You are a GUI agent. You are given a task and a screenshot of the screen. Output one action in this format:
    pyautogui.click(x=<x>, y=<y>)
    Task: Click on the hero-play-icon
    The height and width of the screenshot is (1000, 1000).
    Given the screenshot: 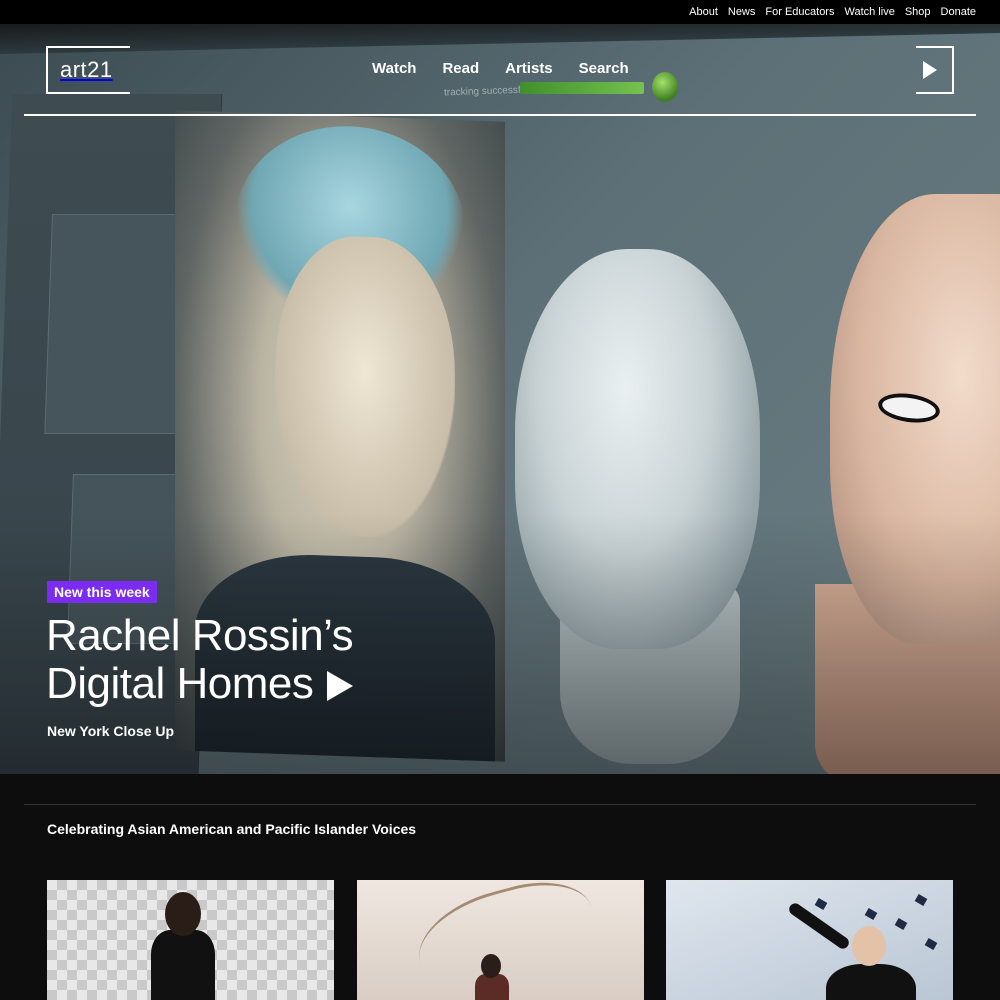 What is the action you would take?
    pyautogui.click(x=340, y=686)
    